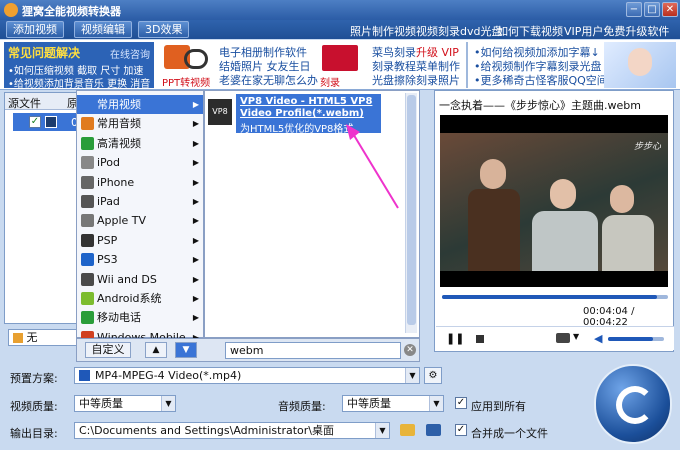  What do you see at coordinates (35, 122) in the screenshot?
I see `row-checkbox: ✓` at bounding box center [35, 122].